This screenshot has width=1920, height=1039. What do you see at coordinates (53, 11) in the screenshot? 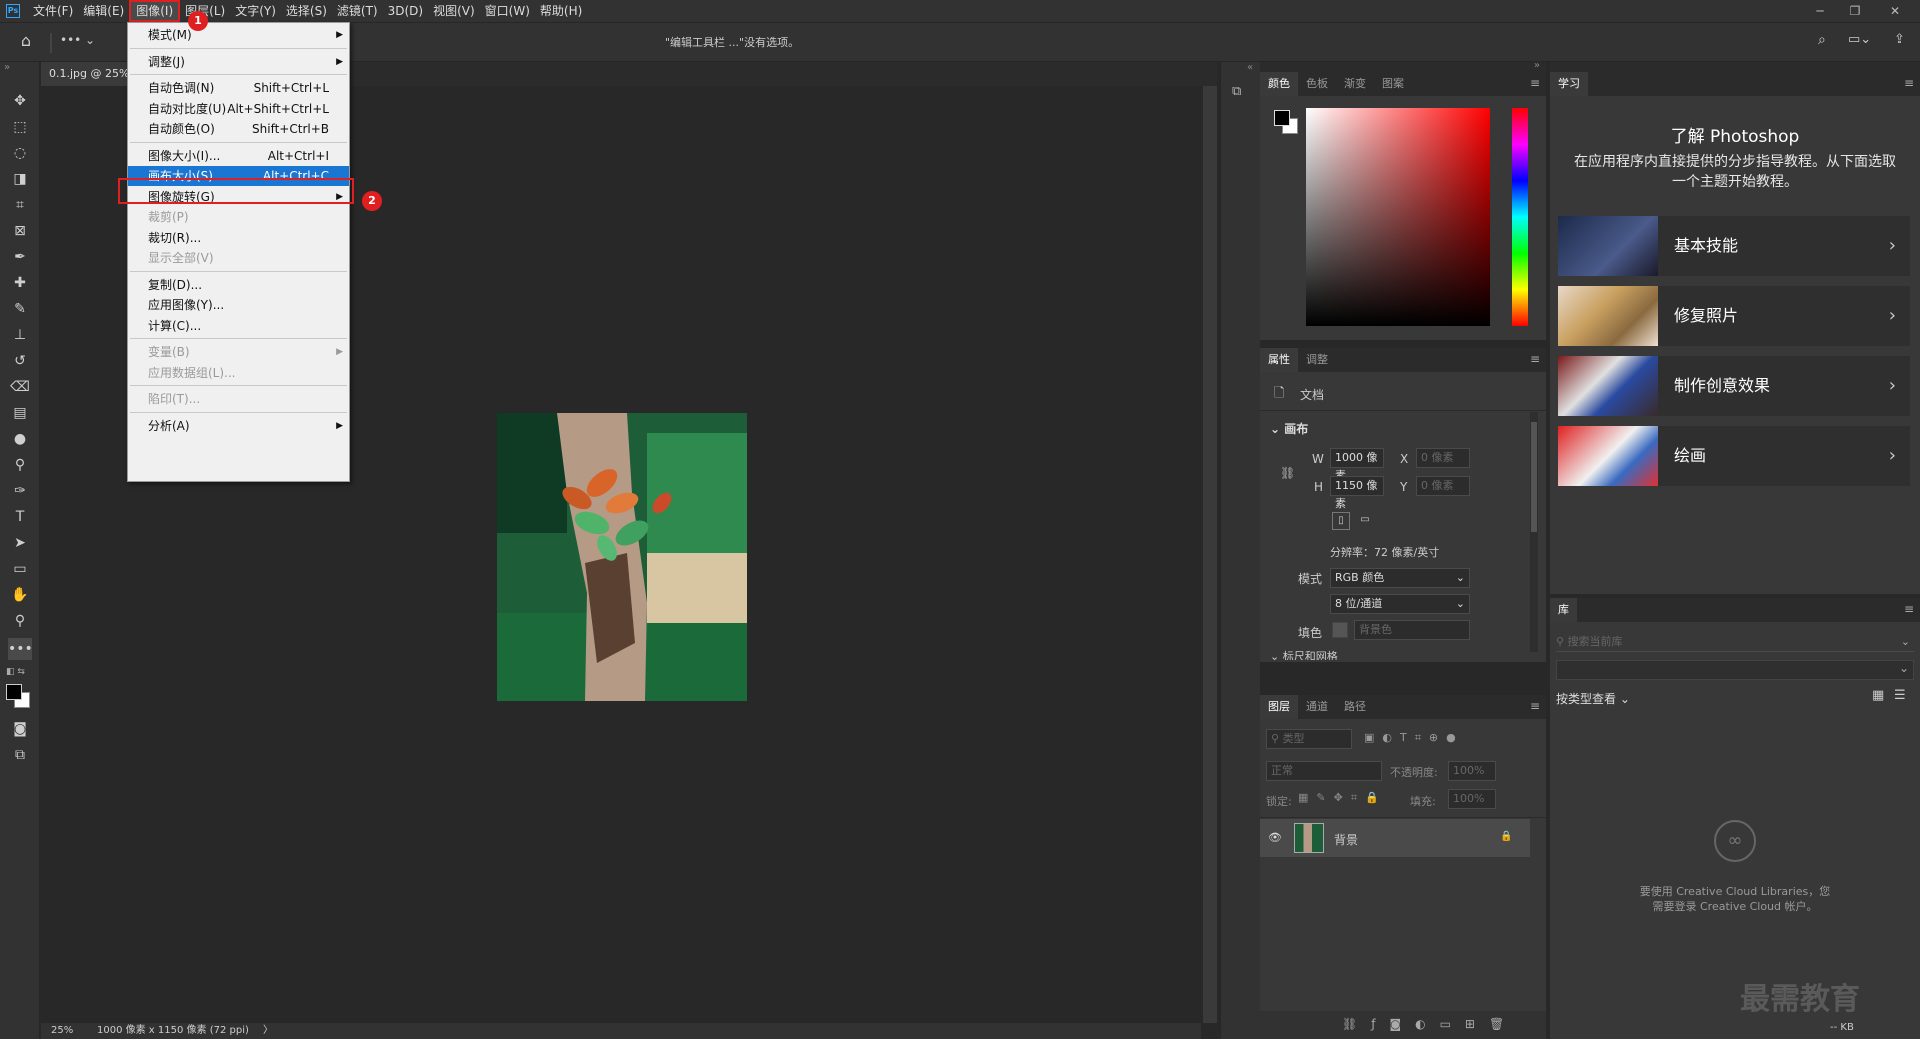
I see `menu-0: 文件(F)` at bounding box center [53, 11].